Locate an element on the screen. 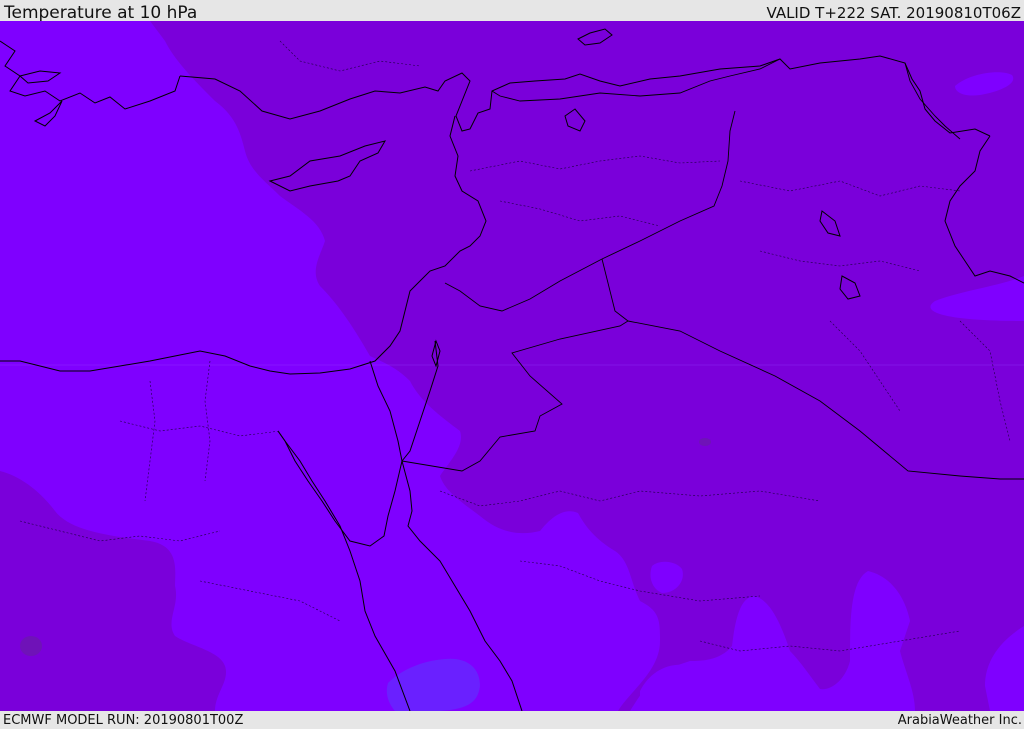 This screenshot has width=1024, height=729. model-run: ECMWF MODEL RUN: 20190801T00Z is located at coordinates (123, 720).